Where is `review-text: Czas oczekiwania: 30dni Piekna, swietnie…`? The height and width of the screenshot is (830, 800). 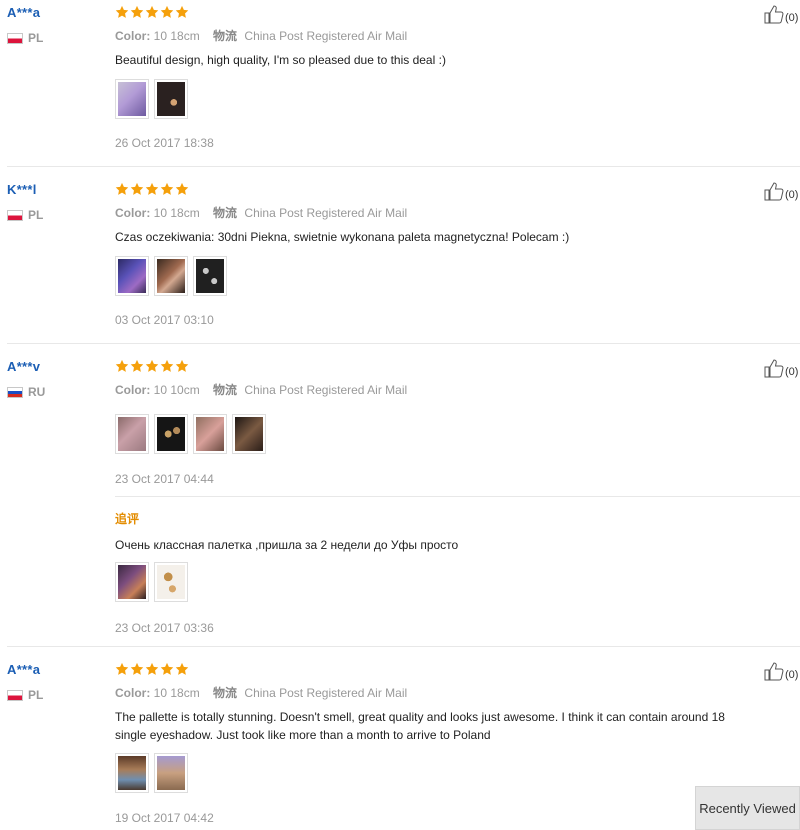 review-text: Czas oczekiwania: 30dni Piekna, swietnie… is located at coordinates (342, 237).